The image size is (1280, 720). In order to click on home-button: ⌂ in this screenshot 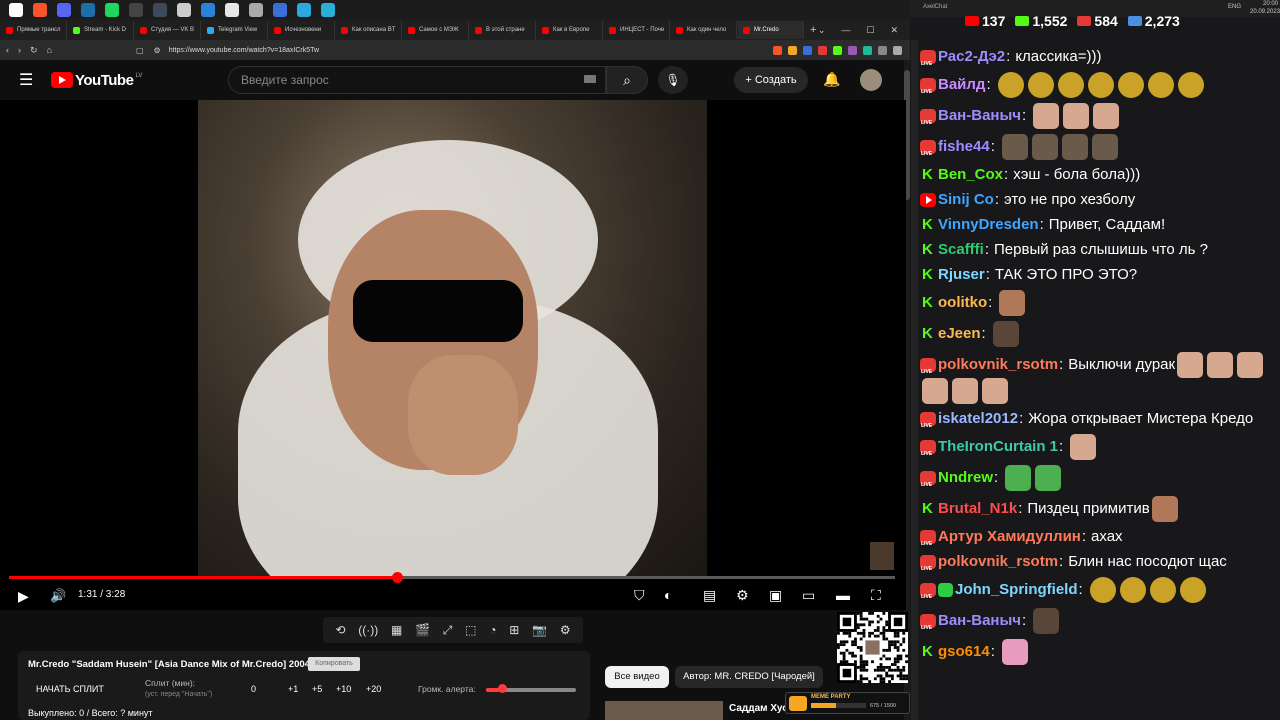, I will do `click(49, 50)`.